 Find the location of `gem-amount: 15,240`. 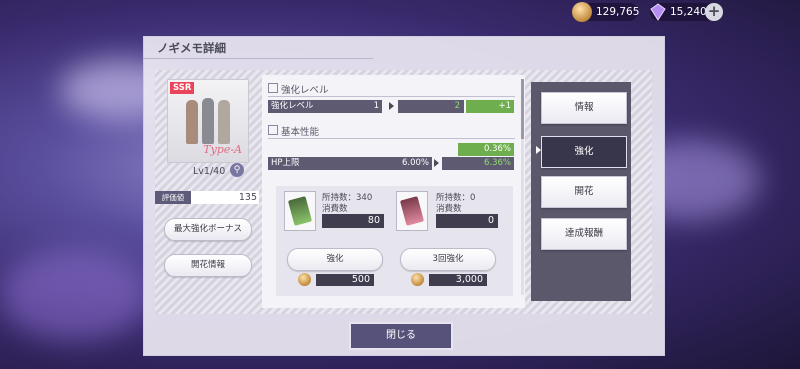

gem-amount: 15,240 is located at coordinates (688, 12).